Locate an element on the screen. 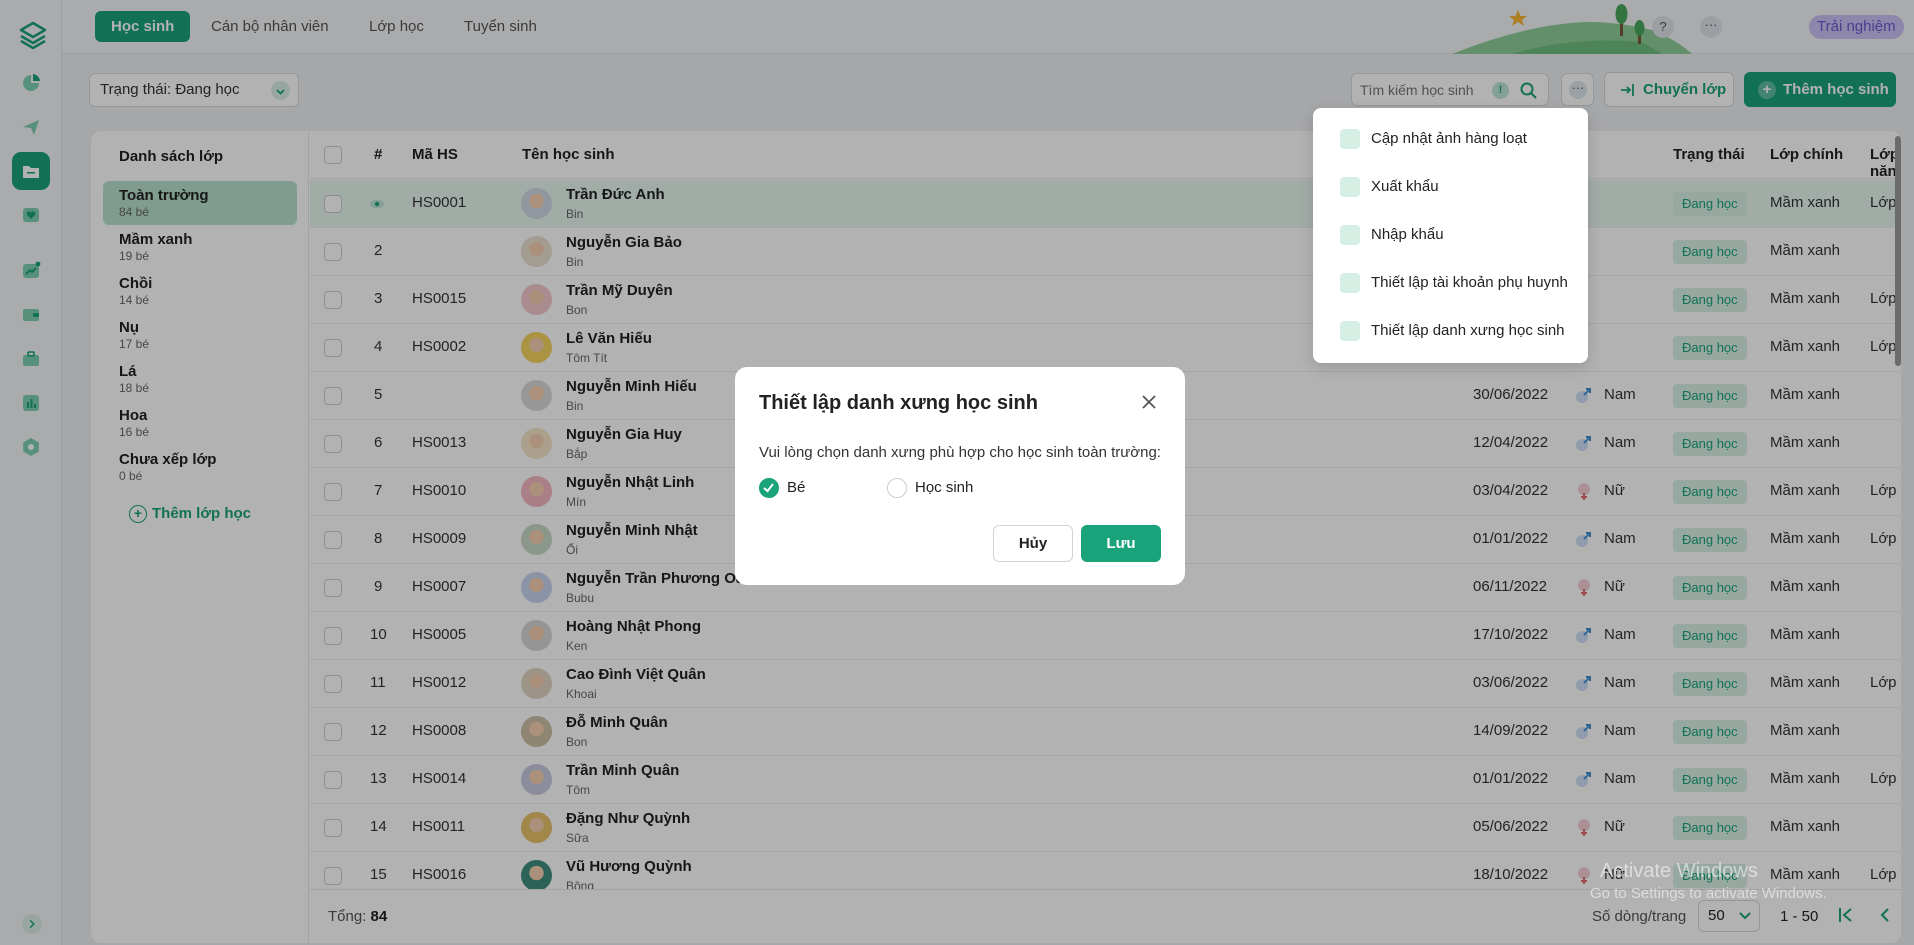 This screenshot has height=945, width=1914. menu-item-label: Cập nhật ảnh hàng loạt is located at coordinates (1449, 138).